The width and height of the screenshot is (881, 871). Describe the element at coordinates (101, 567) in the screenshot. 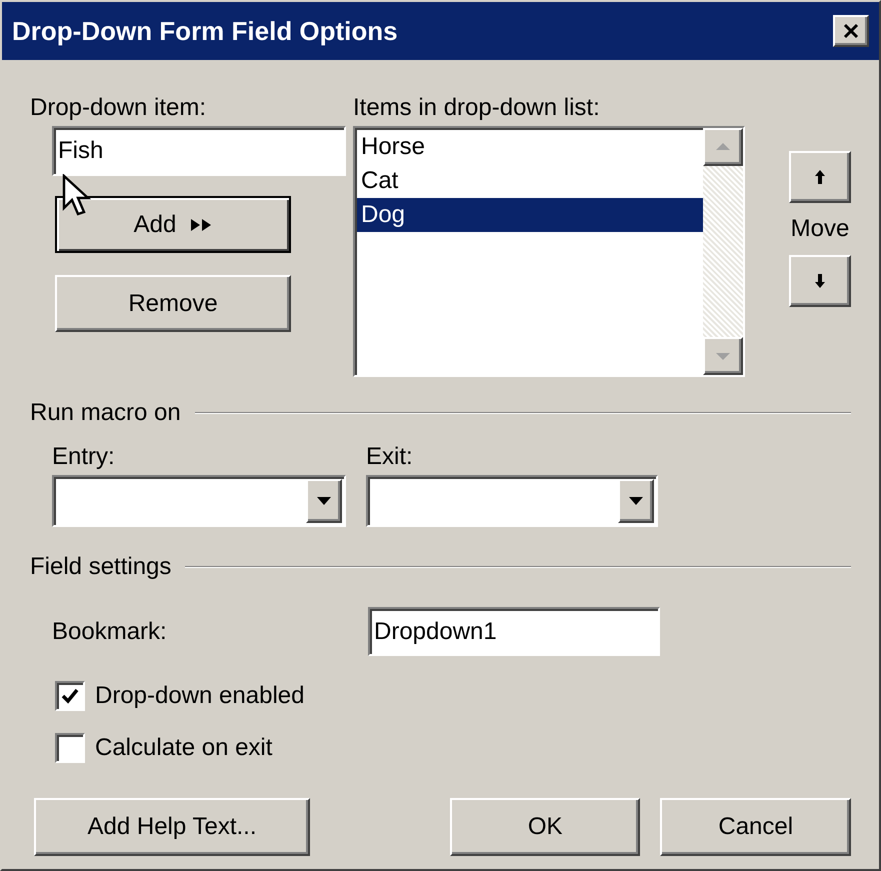

I see `group-title: Field settings` at that location.